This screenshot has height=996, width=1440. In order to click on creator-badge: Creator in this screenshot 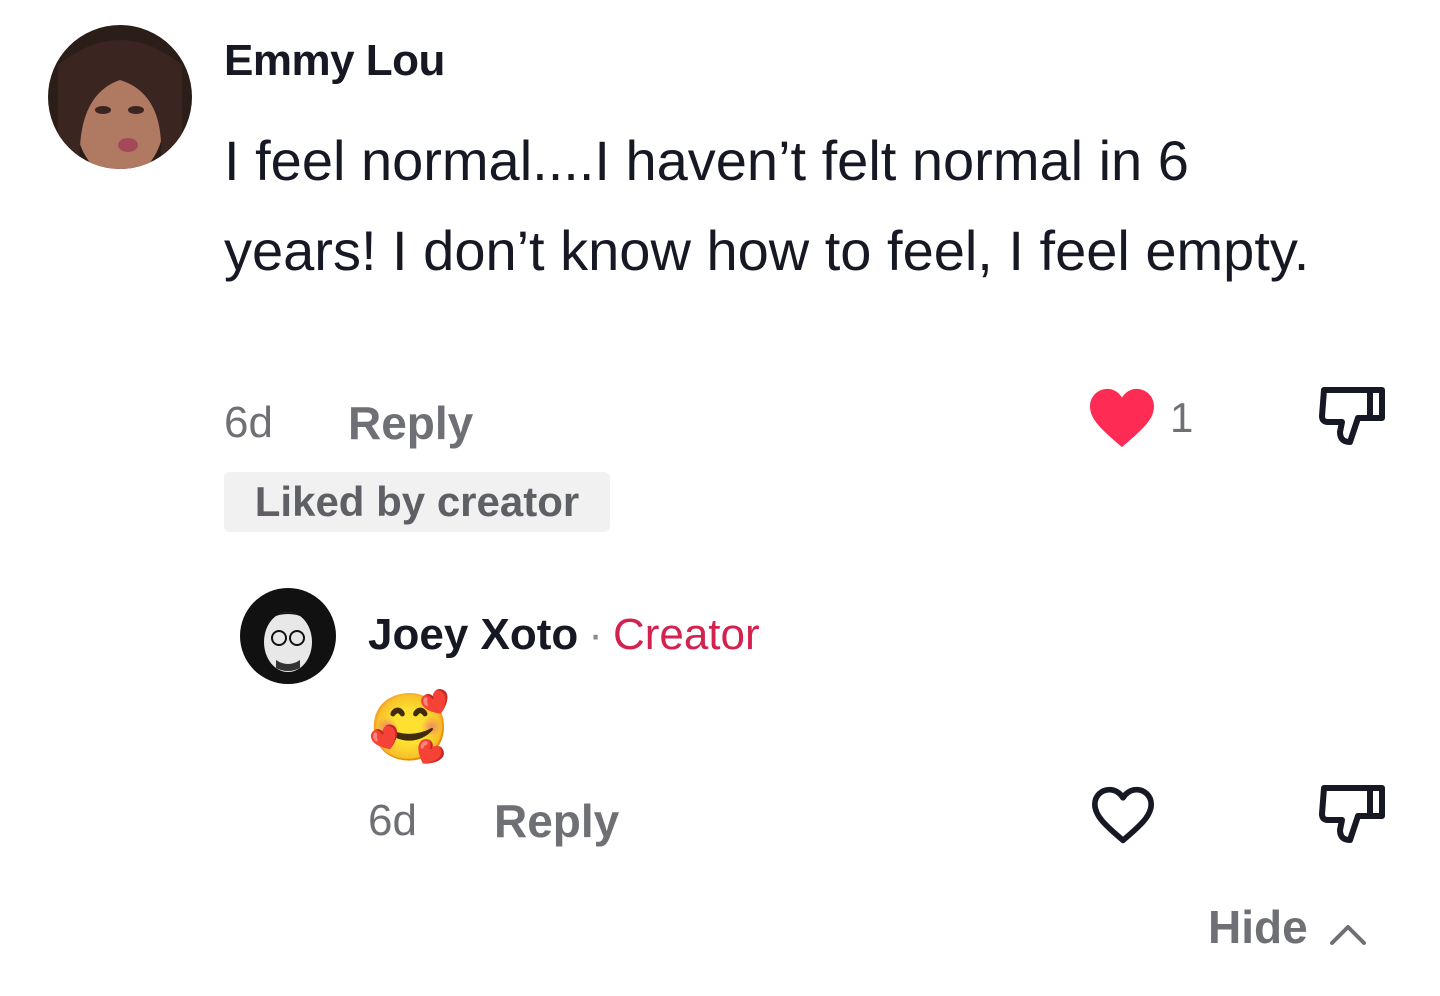, I will do `click(686, 634)`.